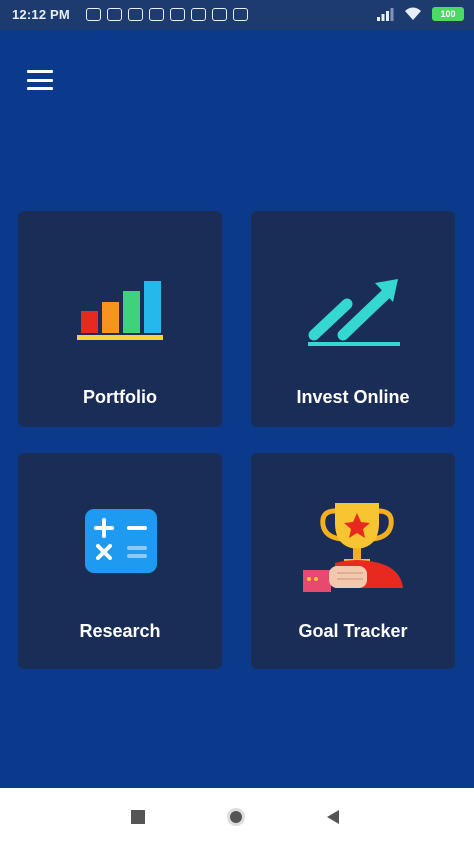  I want to click on battery-icon: 100, so click(448, 14).